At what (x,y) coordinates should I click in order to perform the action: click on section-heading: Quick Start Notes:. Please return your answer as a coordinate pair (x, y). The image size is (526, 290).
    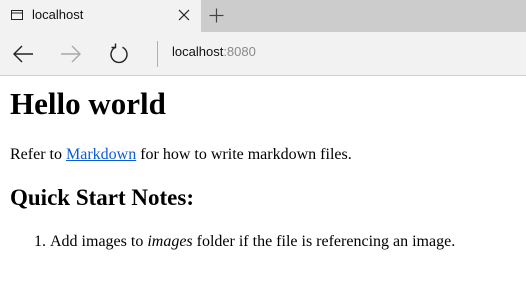
    Looking at the image, I should click on (102, 197).